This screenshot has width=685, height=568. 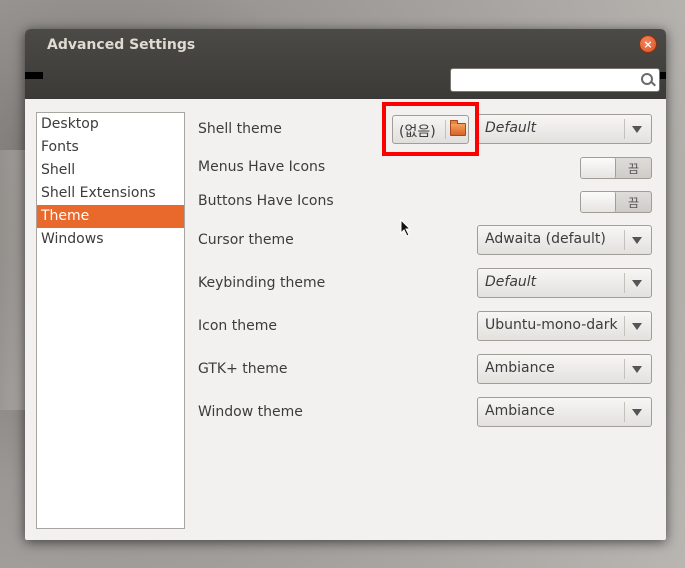 I want to click on search-icon, so click(x=647, y=79).